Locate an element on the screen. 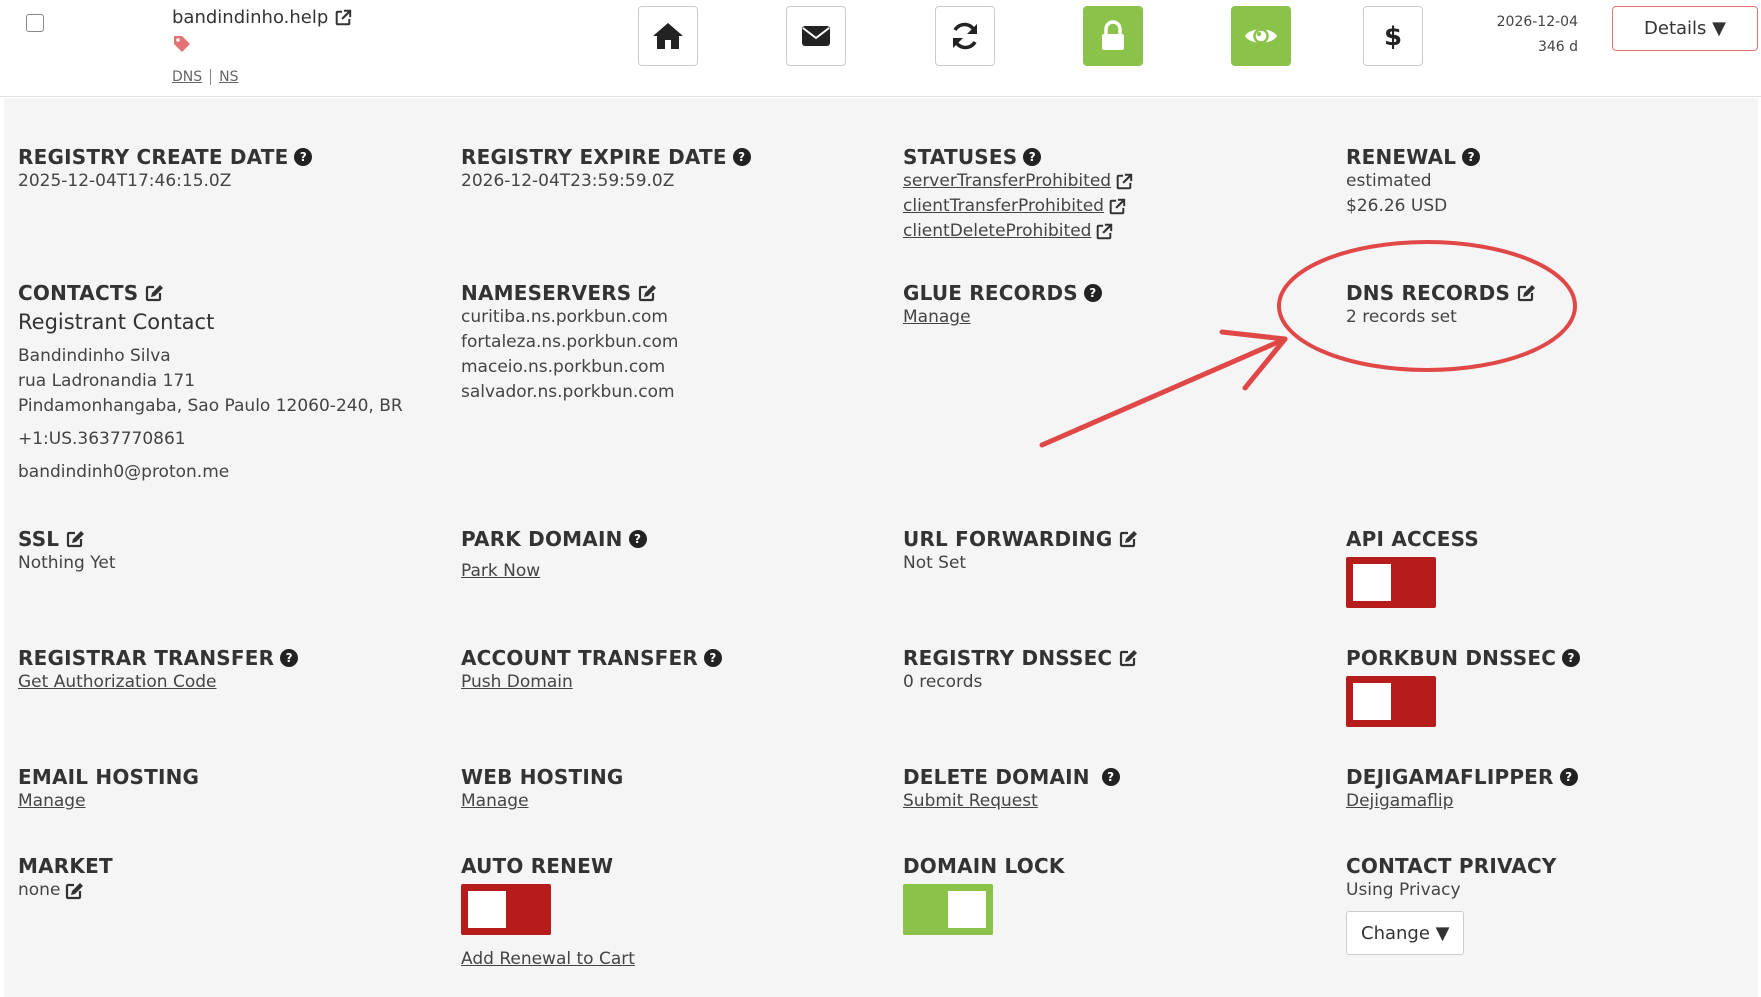 The image size is (1761, 997). eye-icon is located at coordinates (1261, 36).